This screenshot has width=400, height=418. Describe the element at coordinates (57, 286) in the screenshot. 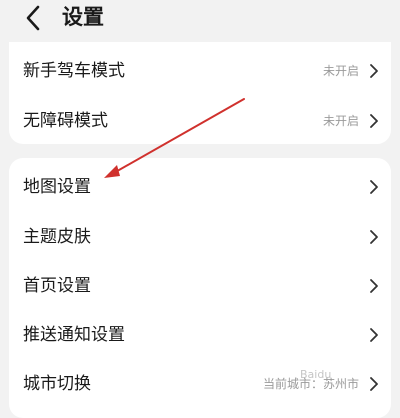

I see `setting-label: 首页设置` at that location.